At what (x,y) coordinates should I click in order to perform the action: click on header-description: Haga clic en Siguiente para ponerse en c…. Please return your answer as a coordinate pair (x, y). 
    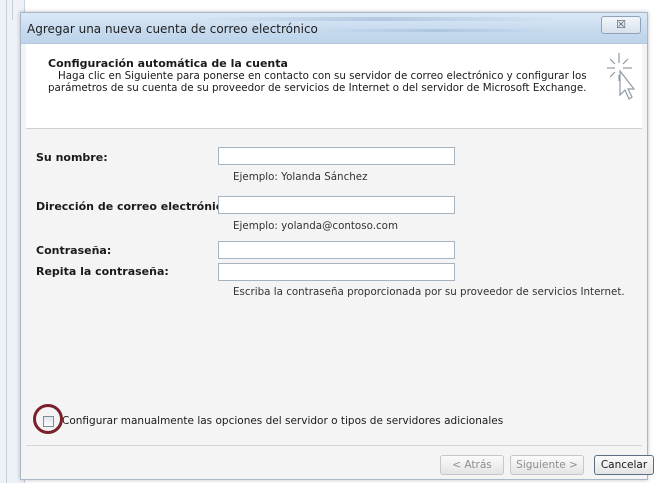
    Looking at the image, I should click on (317, 82).